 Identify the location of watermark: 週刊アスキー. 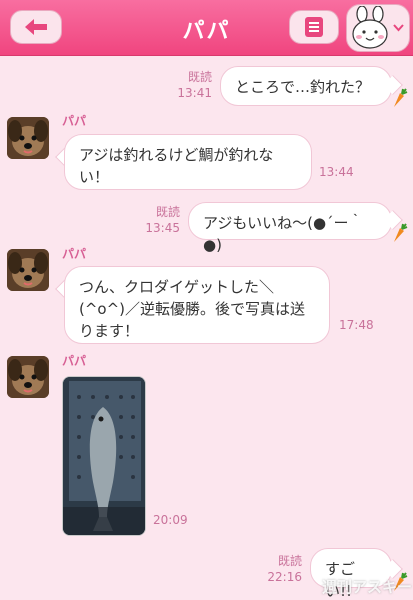
(367, 587).